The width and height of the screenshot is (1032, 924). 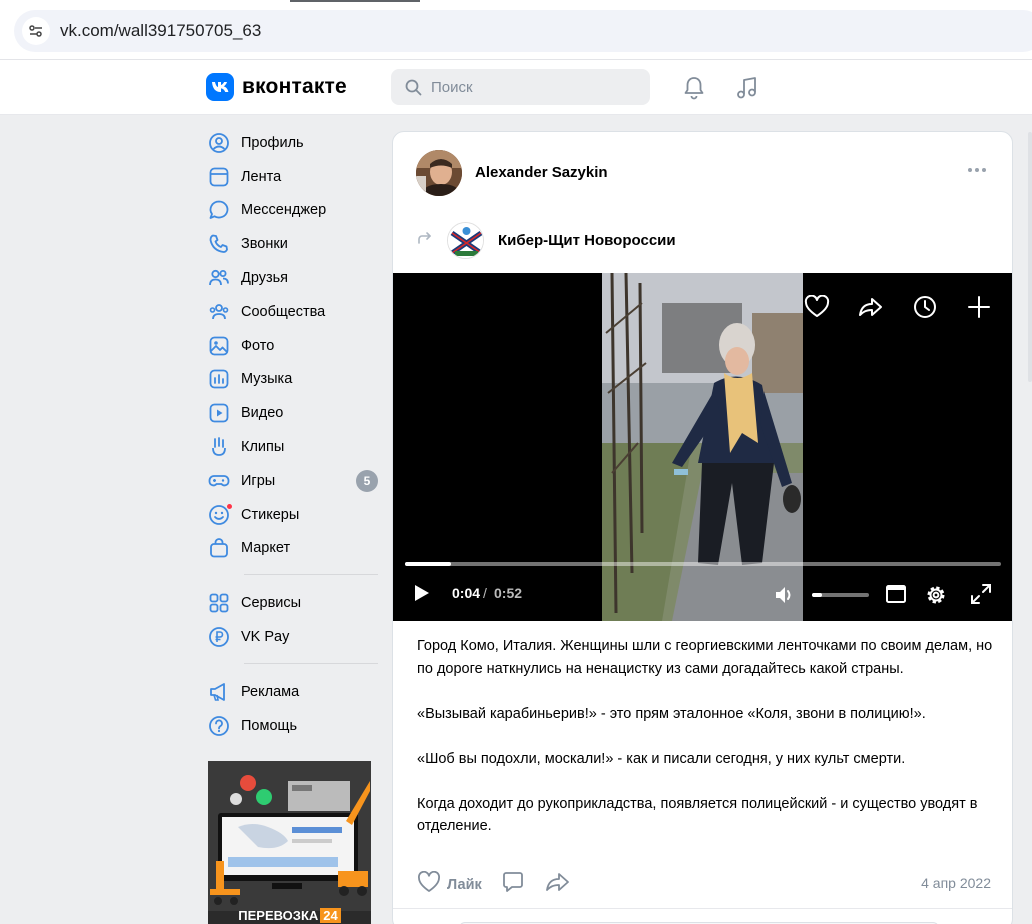 I want to click on video-time-current: 0:04, so click(x=466, y=593).